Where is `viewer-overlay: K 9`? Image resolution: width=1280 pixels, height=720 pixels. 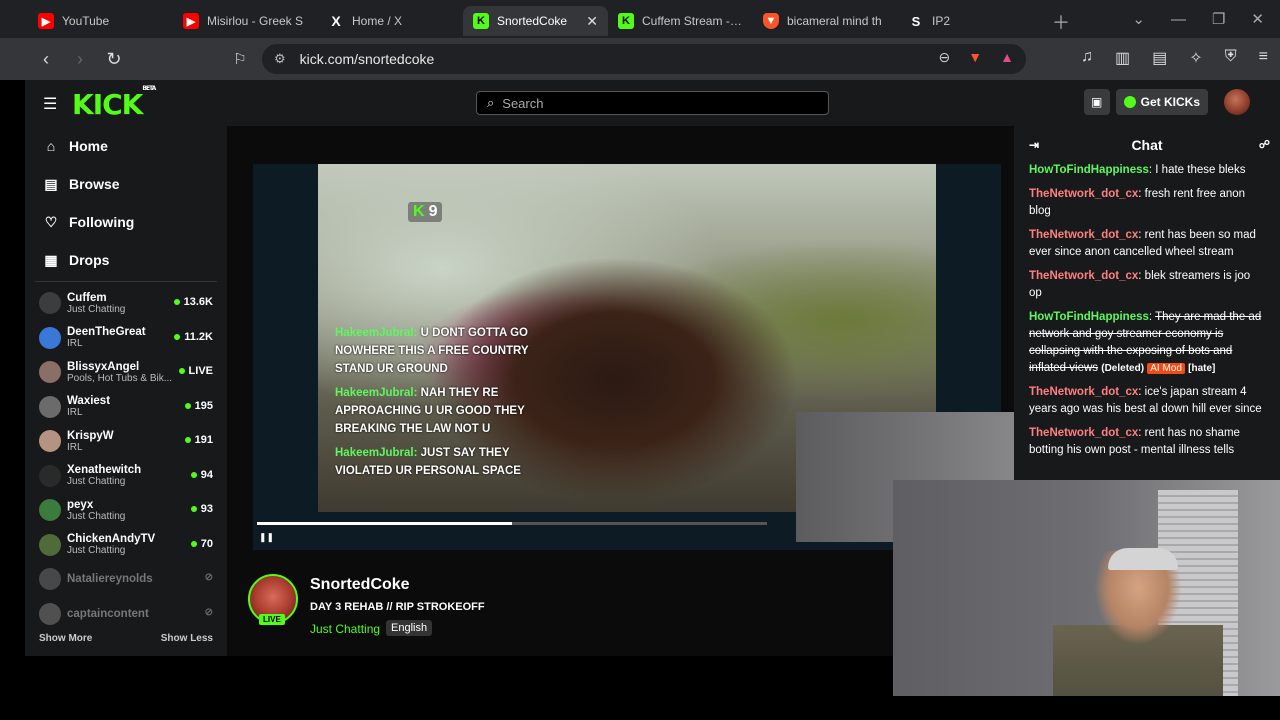 viewer-overlay: K 9 is located at coordinates (425, 212).